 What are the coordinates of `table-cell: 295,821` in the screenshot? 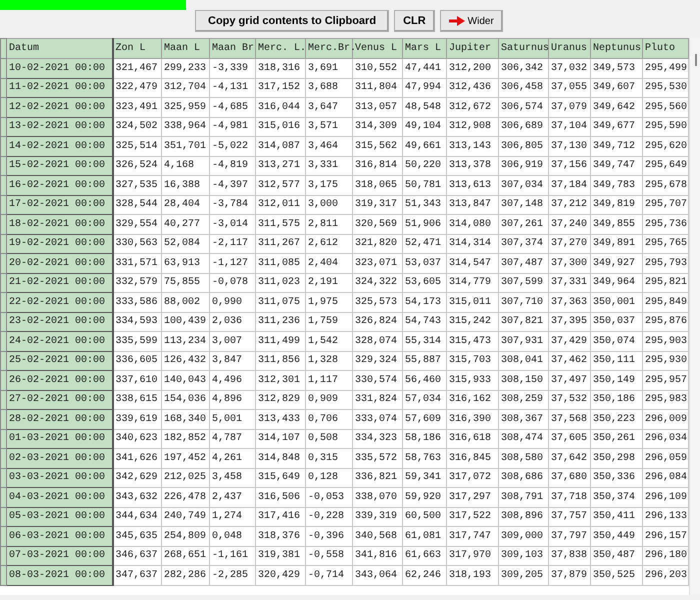 It's located at (665, 282).